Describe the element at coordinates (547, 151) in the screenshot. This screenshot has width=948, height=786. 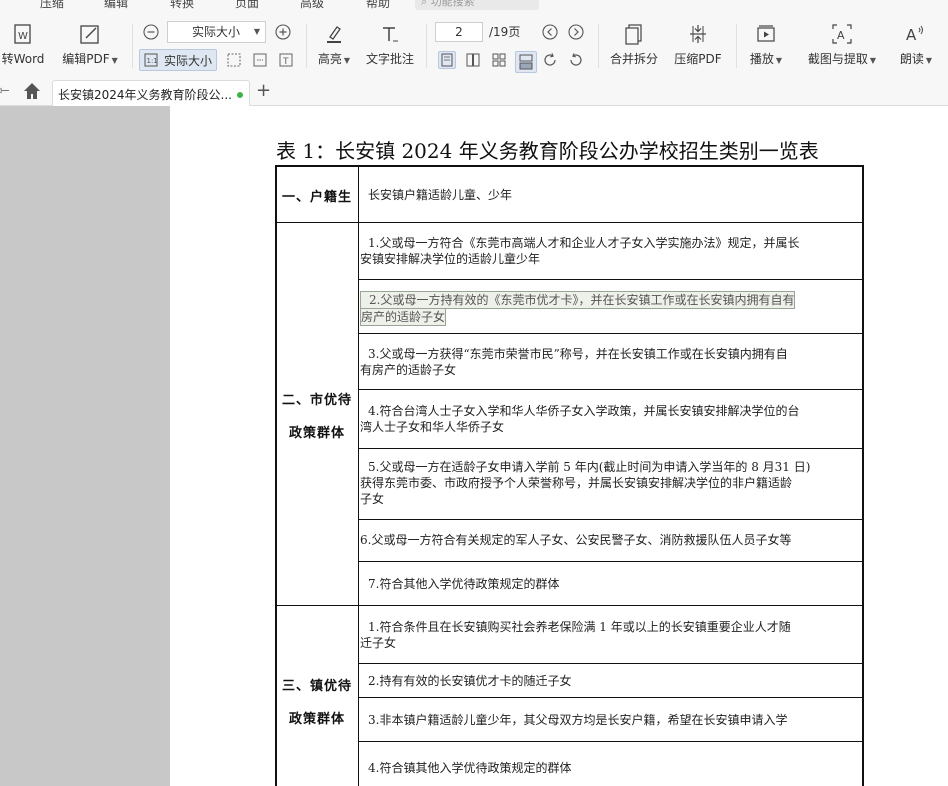
I see `table-caption: 表 1：长安镇 2024 年义务教育阶段公办学校招生类别一览表` at that location.